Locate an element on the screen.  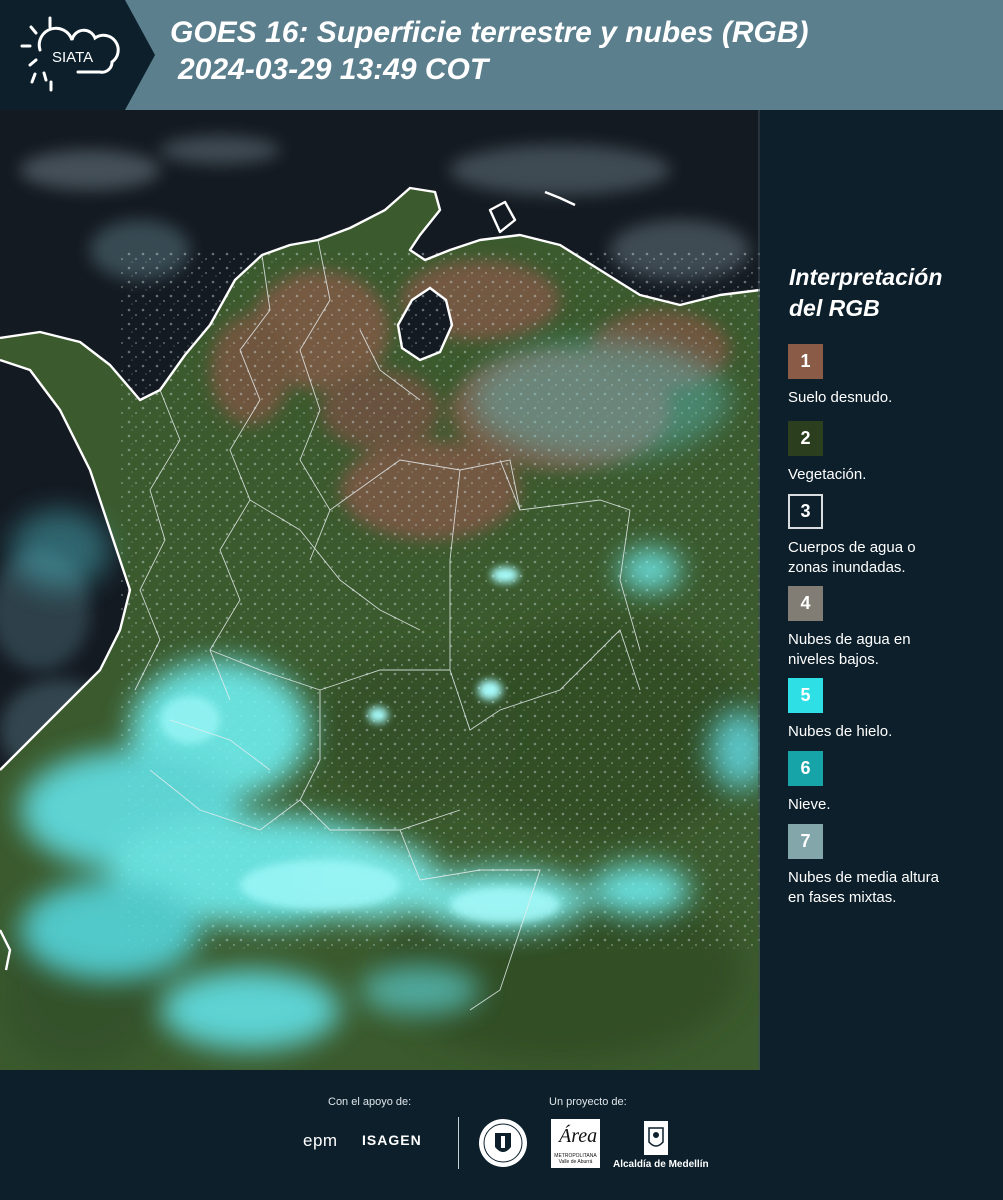
legend-swatch: 5 is located at coordinates (805, 695).